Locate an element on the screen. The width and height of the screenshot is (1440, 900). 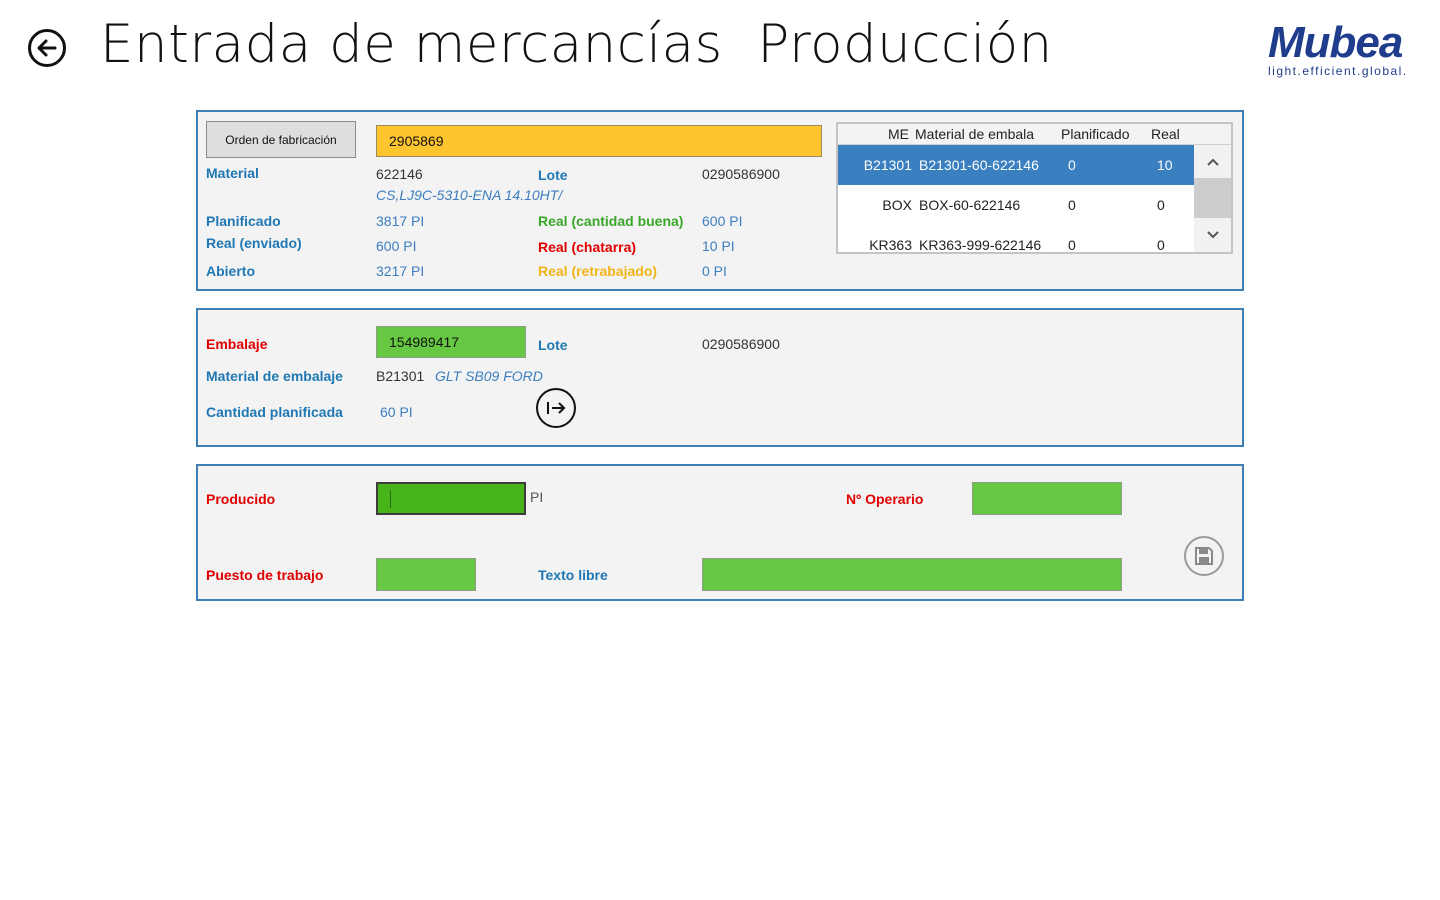
producido-input is located at coordinates (451, 498).